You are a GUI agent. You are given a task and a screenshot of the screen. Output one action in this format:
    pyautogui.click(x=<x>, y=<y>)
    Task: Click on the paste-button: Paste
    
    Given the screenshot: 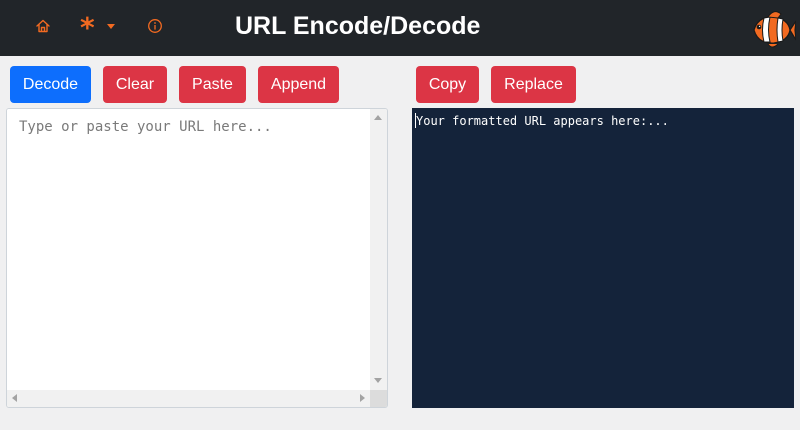 What is the action you would take?
    pyautogui.click(x=212, y=84)
    